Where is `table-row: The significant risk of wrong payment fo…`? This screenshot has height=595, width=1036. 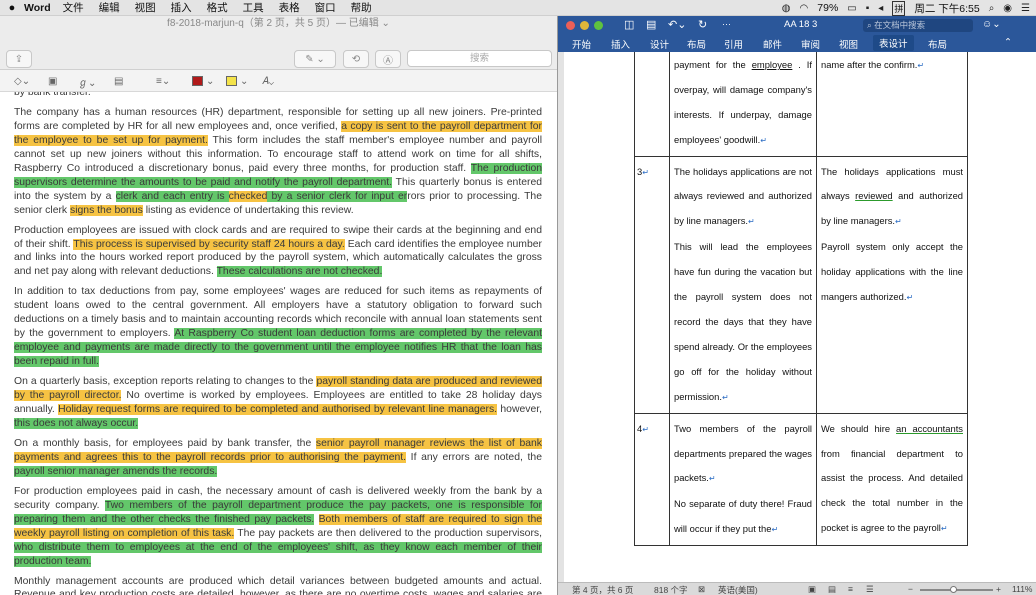
table-row: The significant risk of wrong payment fo… is located at coordinates (801, 104).